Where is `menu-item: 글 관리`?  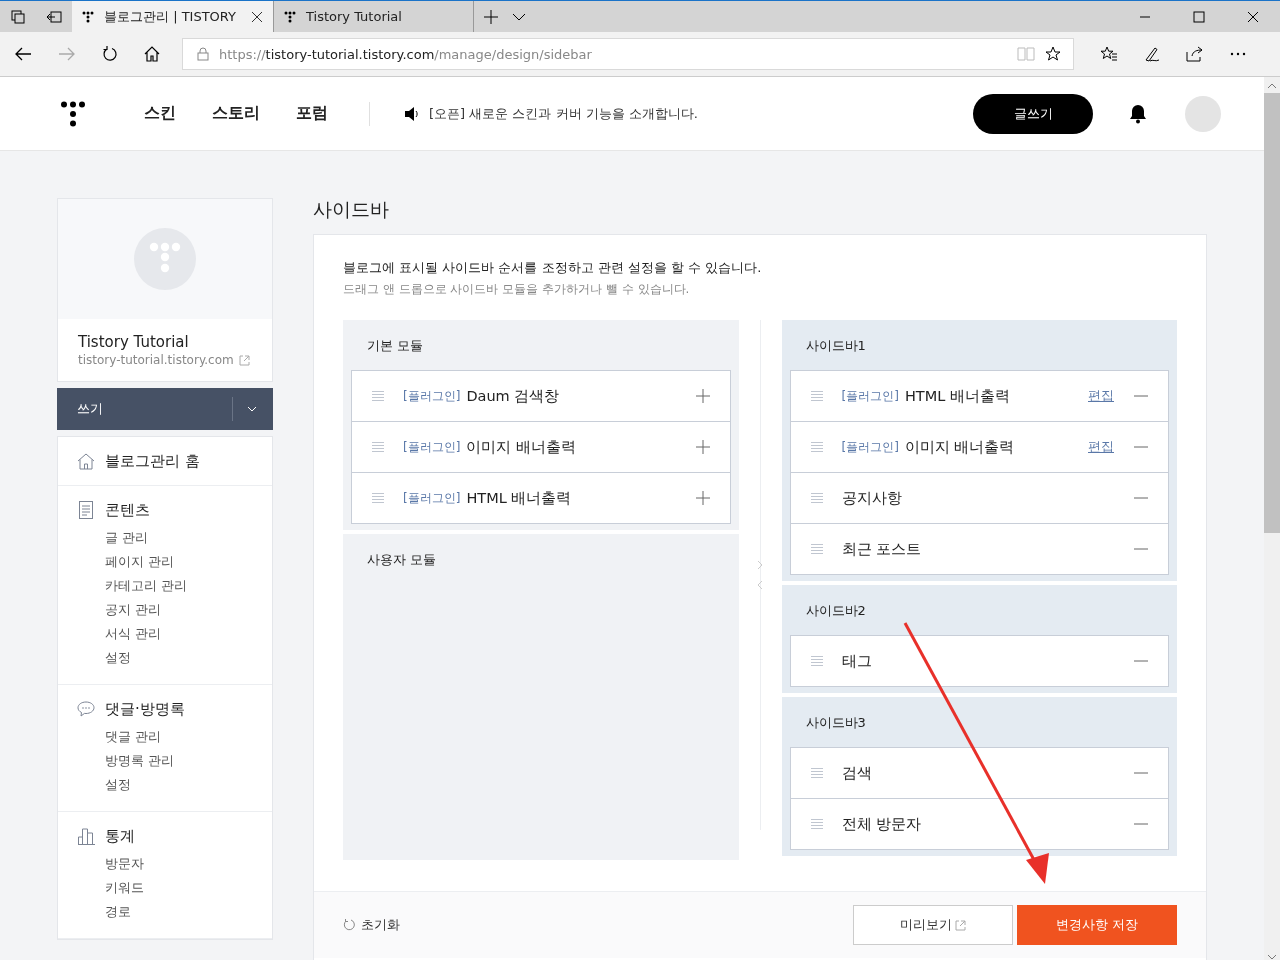 menu-item: 글 관리 is located at coordinates (188, 538).